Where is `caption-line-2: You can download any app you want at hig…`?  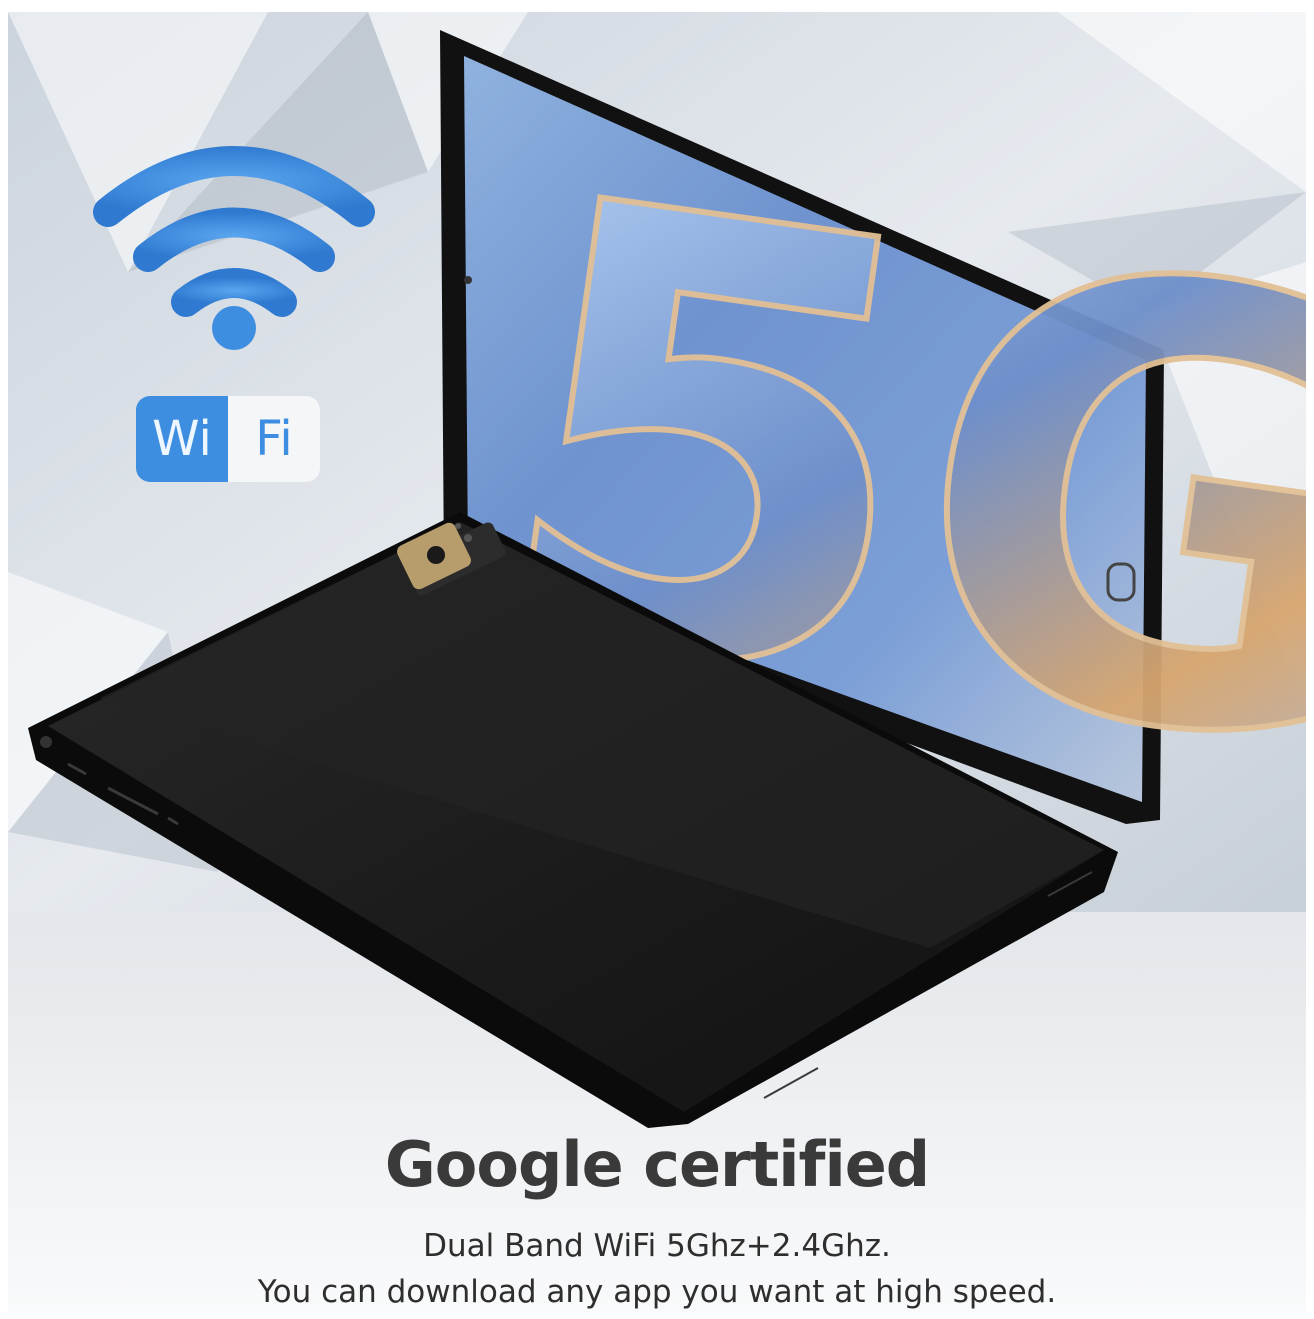 caption-line-2: You can download any app you want at hig… is located at coordinates (657, 1292).